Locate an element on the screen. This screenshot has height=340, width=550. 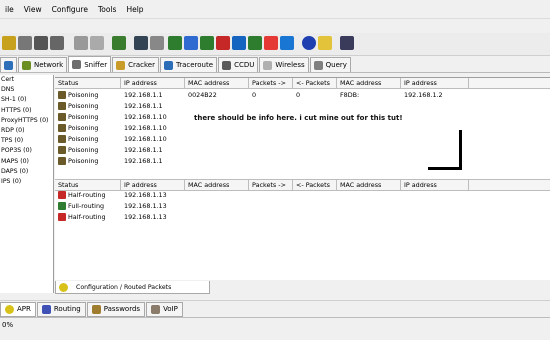
table-row: Full-routing 192.168.1.13 is located at coordinates (302, 206).